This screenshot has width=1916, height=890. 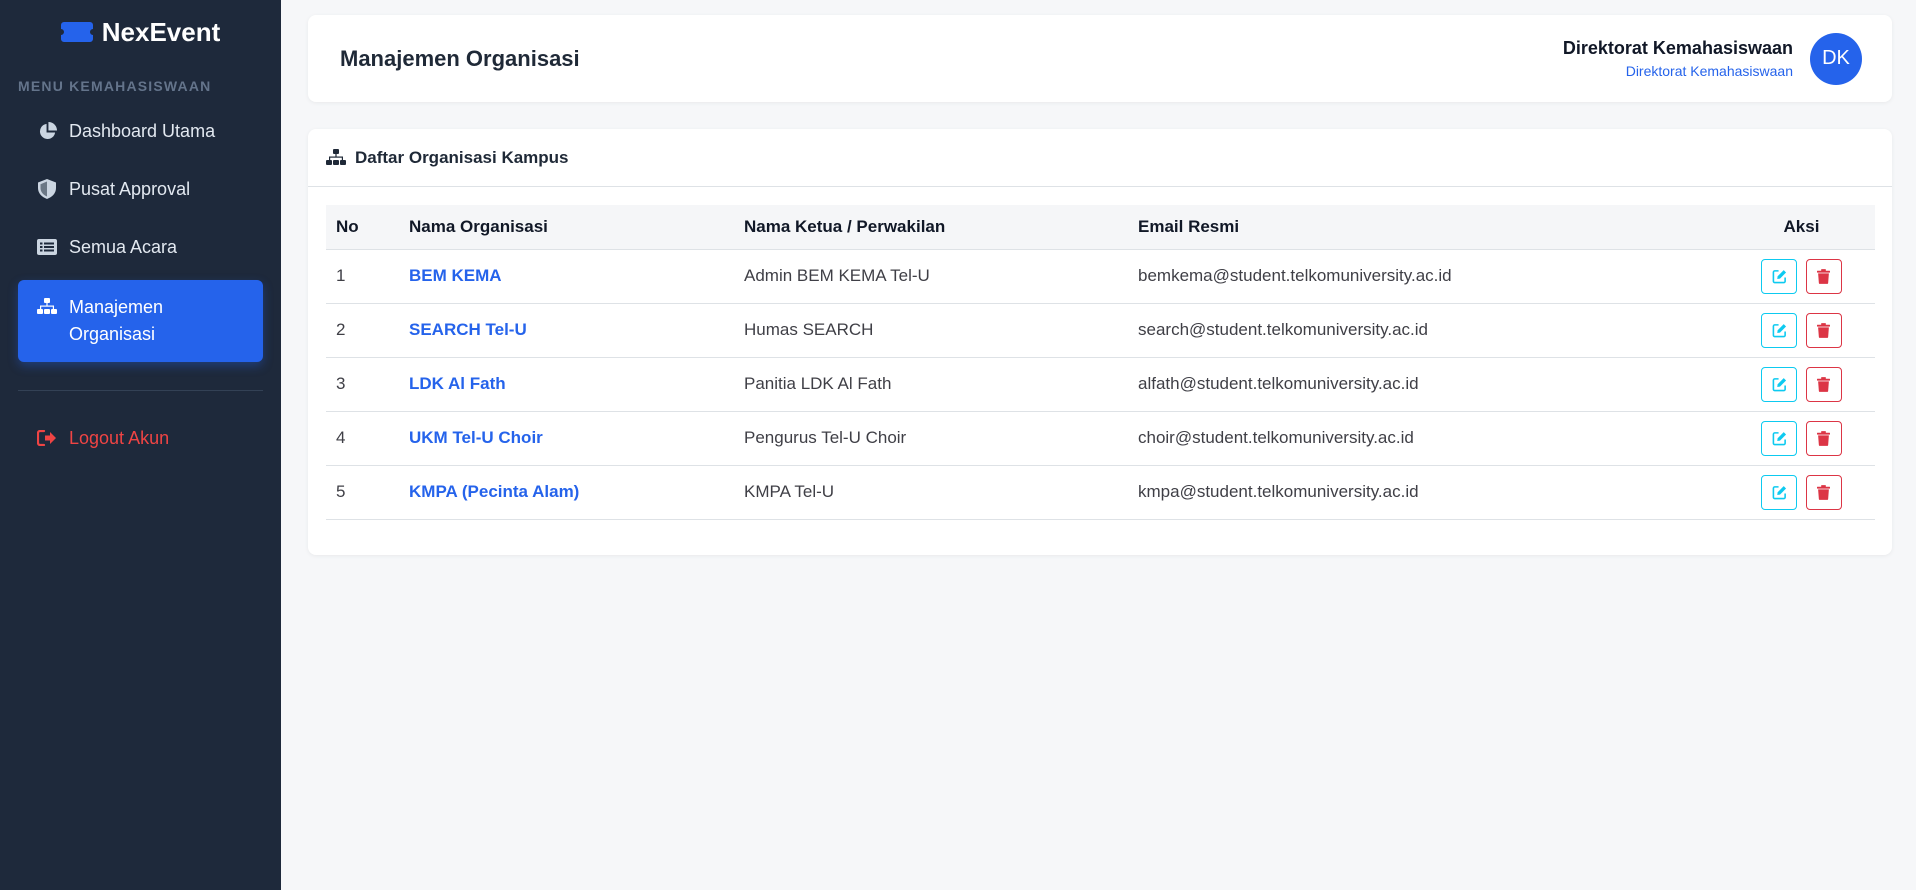 What do you see at coordinates (460, 58) in the screenshot?
I see `page-title: Manajemen Organisasi` at bounding box center [460, 58].